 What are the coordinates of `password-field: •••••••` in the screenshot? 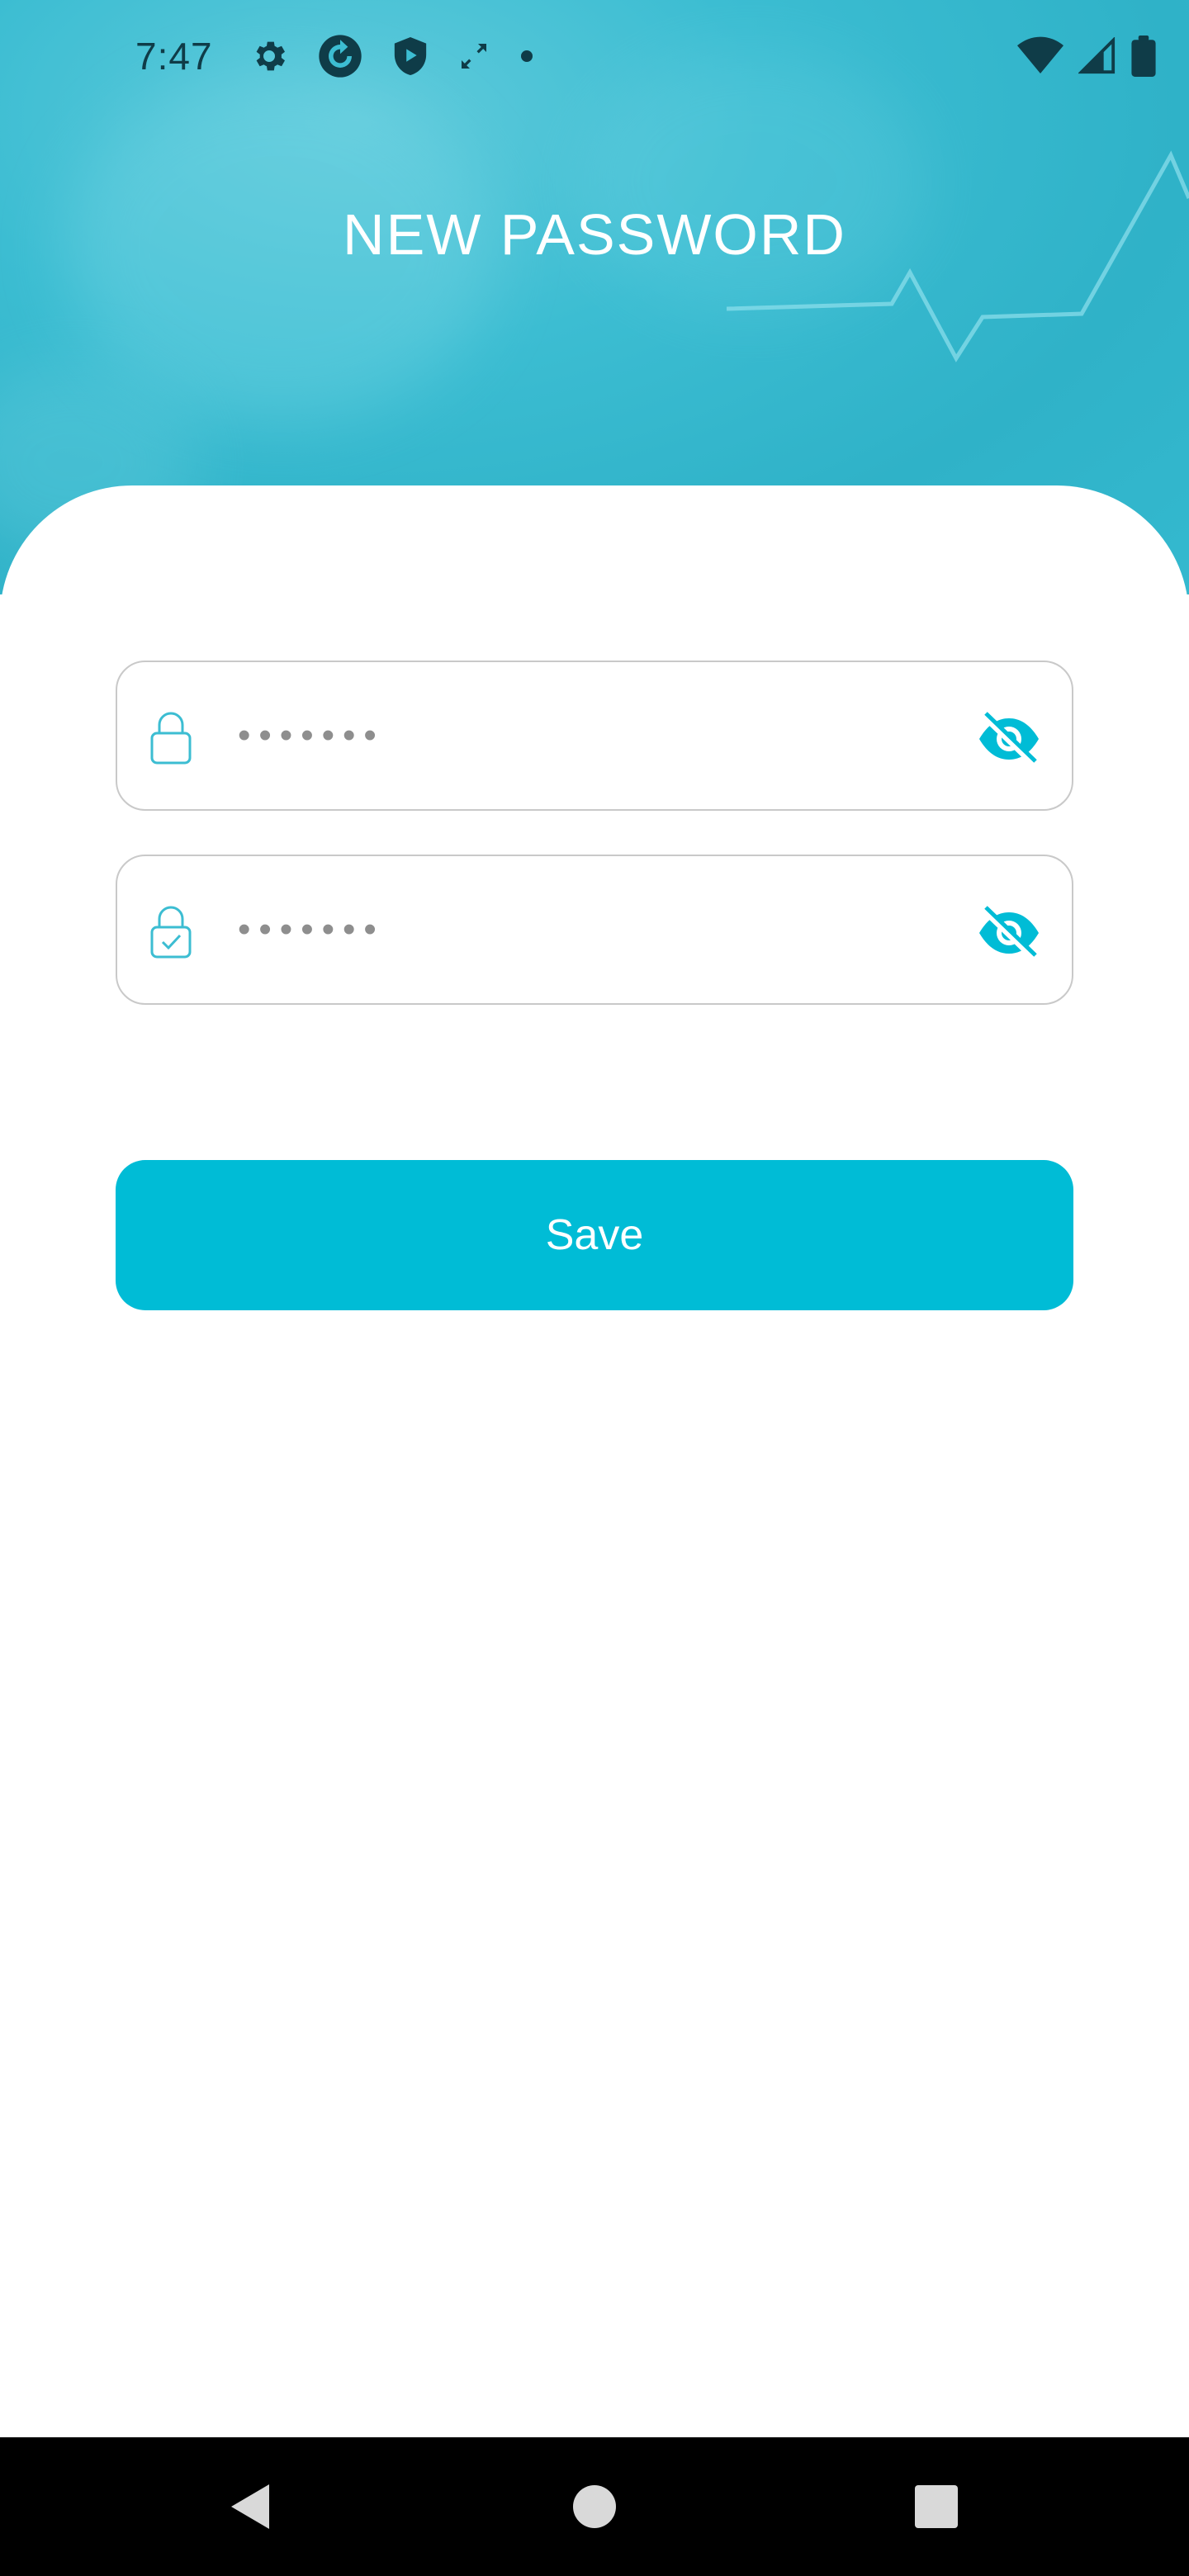 It's located at (594, 736).